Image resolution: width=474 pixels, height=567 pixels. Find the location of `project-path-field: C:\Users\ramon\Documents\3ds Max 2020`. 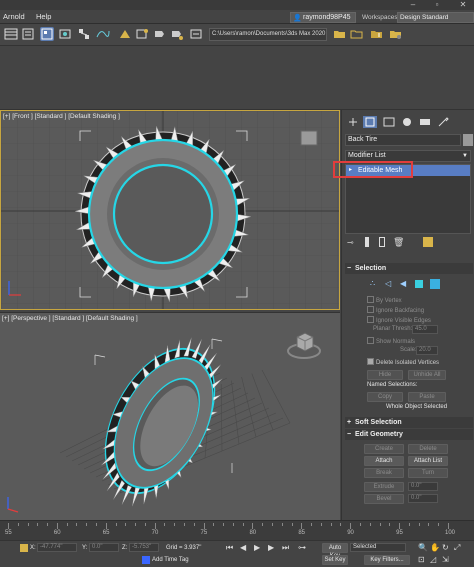

project-path-field: C:\Users\ramon\Documents\3ds Max 2020 is located at coordinates (268, 34).